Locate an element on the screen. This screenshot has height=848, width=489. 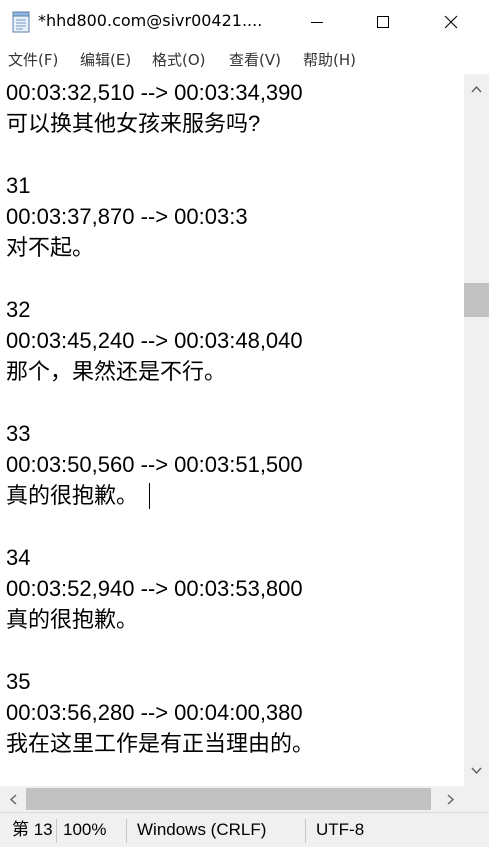
close-button is located at coordinates (451, 22).